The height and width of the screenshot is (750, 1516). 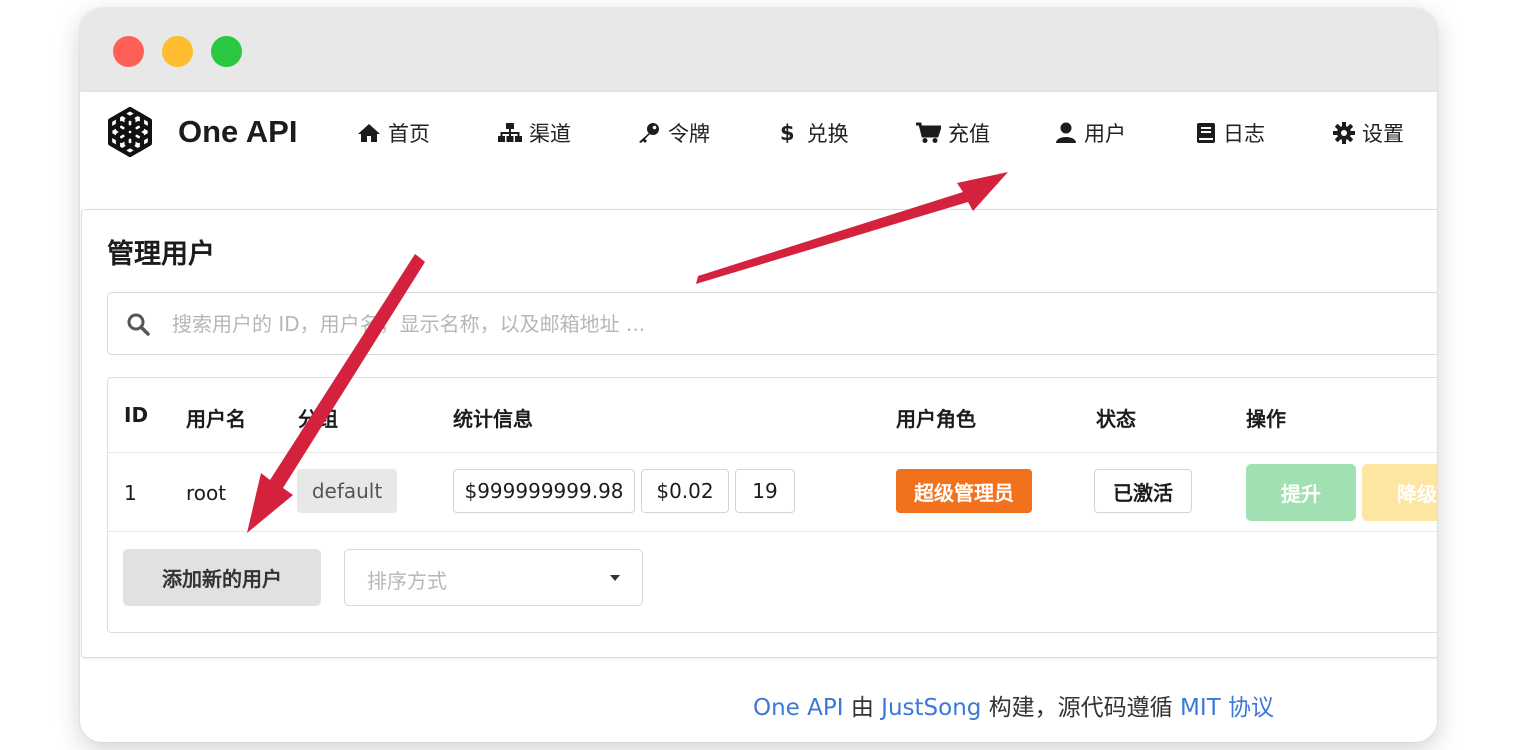 I want to click on nav-item-home: 首页, so click(x=393, y=133).